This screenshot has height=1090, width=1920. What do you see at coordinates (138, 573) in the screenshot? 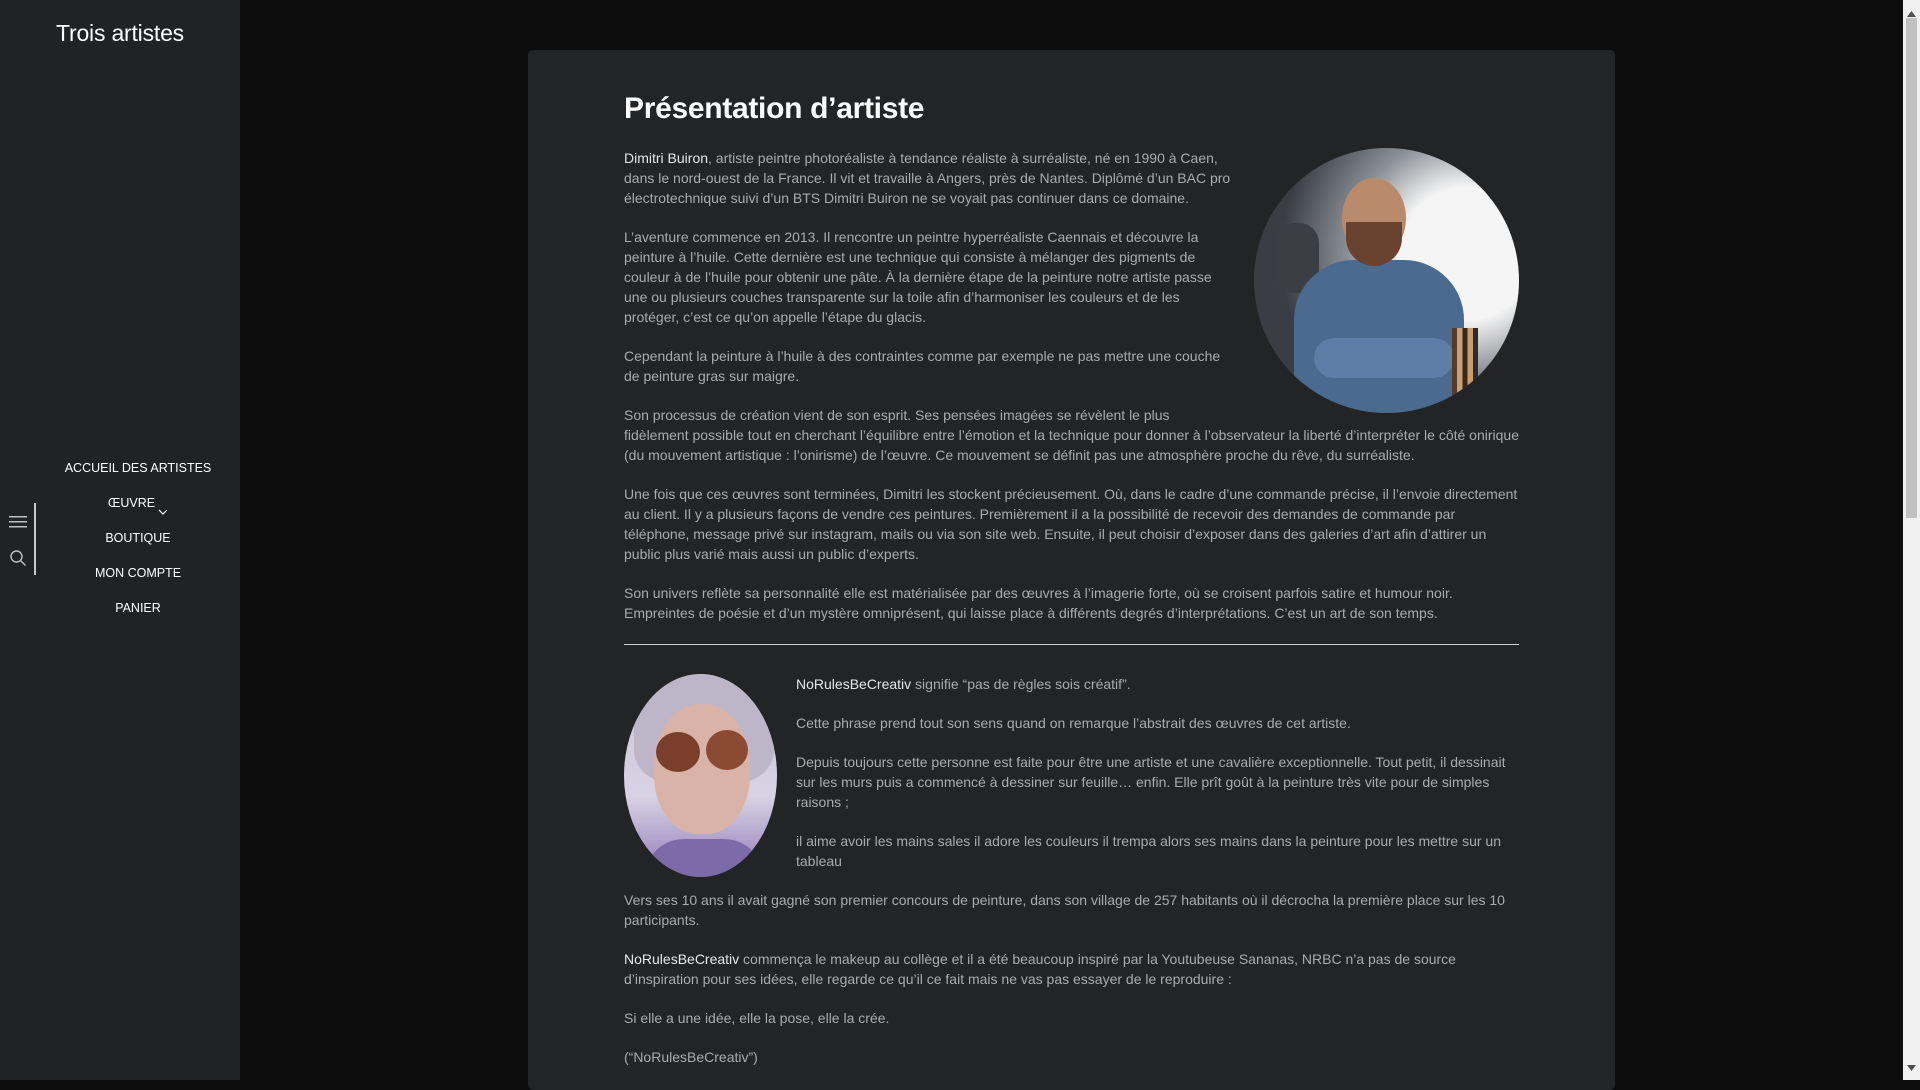
I see `nav-item-label: MON COMPTE` at bounding box center [138, 573].